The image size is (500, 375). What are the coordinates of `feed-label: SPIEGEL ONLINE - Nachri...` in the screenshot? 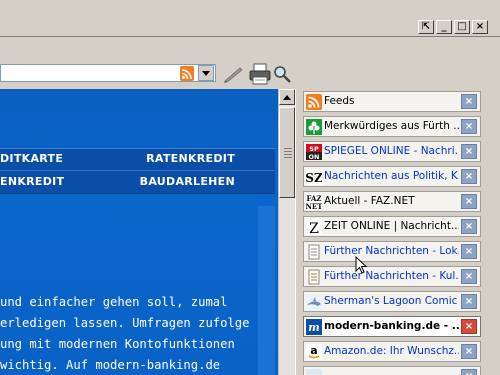 It's located at (391, 151).